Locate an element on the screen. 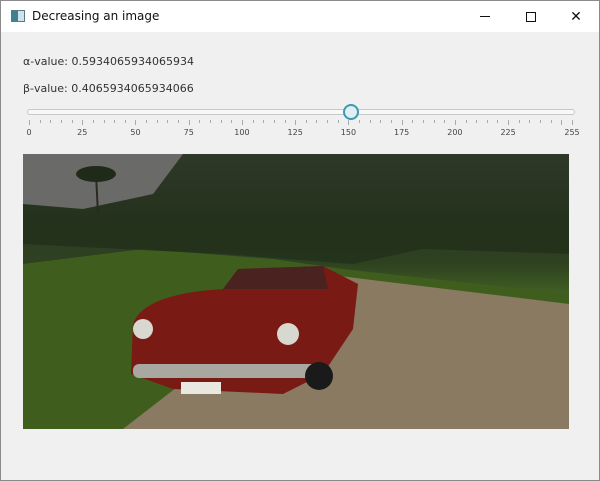 The image size is (600, 481). window-title: Decreasing an image is located at coordinates (96, 16).